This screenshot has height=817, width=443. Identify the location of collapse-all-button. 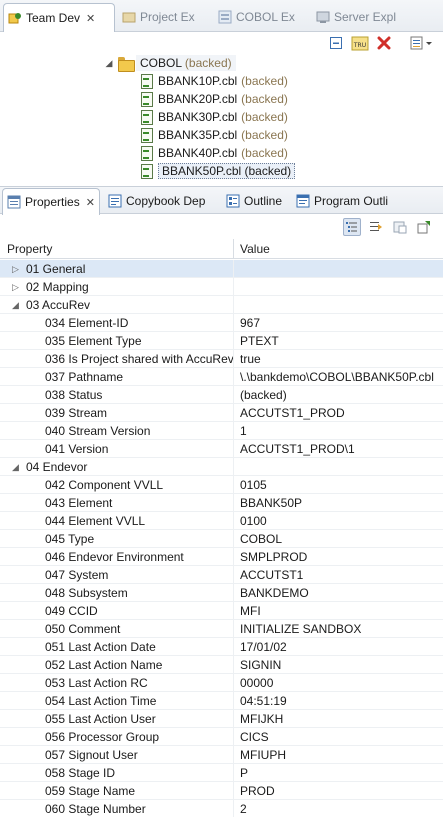
(336, 43).